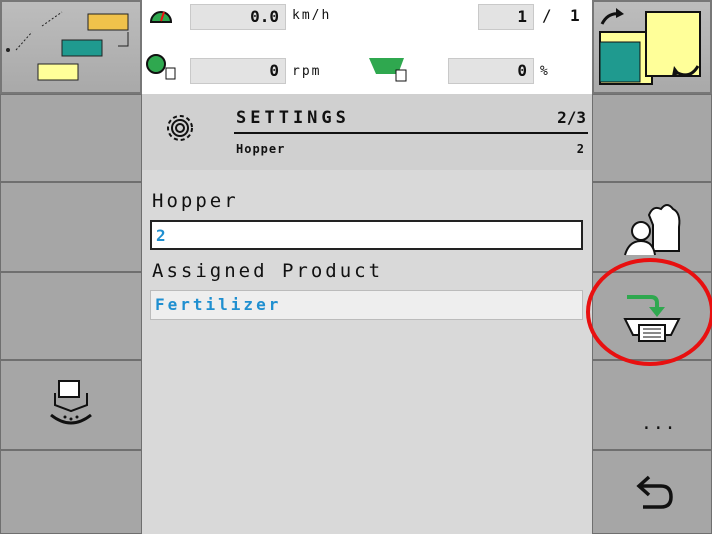 This screenshot has height=534, width=712. I want to click on fan-rpm-icon, so click(161, 67).